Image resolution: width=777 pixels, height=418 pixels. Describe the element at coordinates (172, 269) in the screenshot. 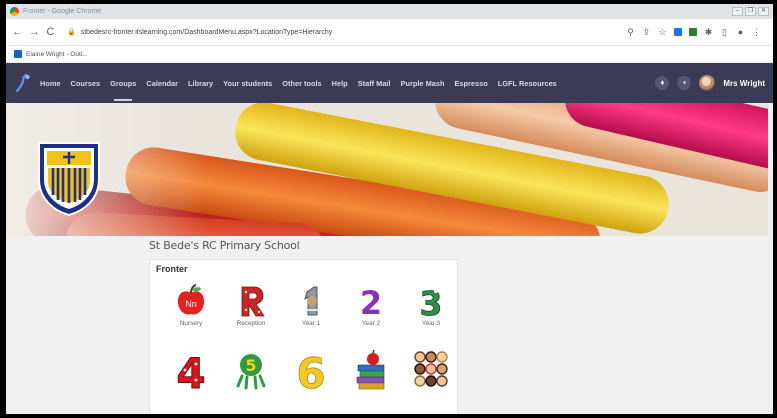

I see `panel-title: Fronter` at that location.